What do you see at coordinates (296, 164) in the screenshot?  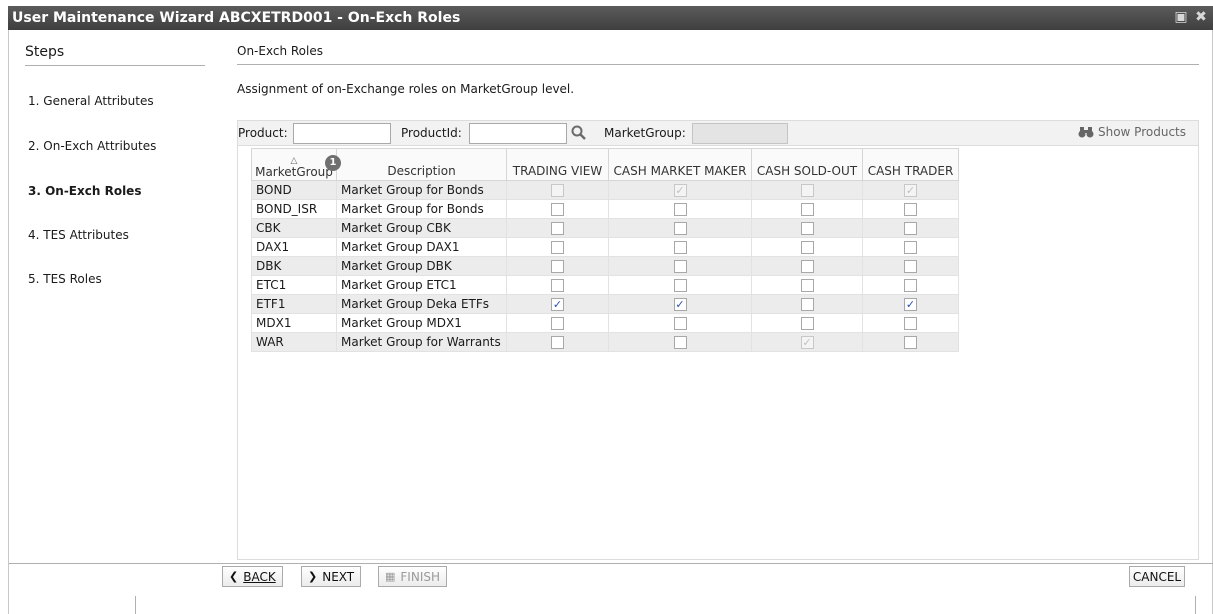 I see `column-header-marketgroup: △ MarketGroup 1` at bounding box center [296, 164].